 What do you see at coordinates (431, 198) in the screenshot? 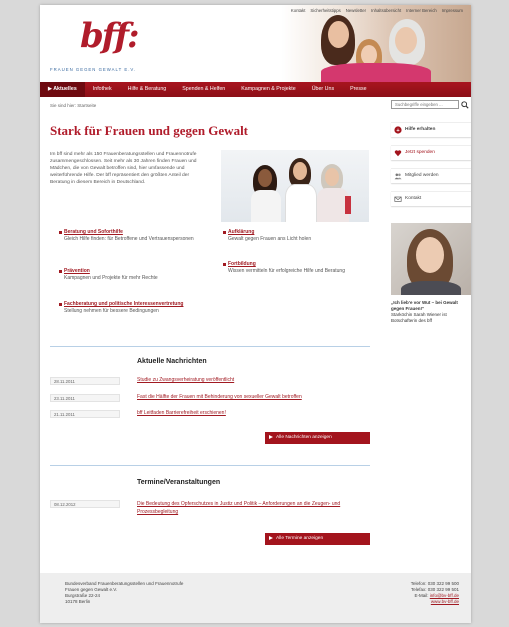
I see `sidebar-kontakt: Kontakt` at bounding box center [431, 198].